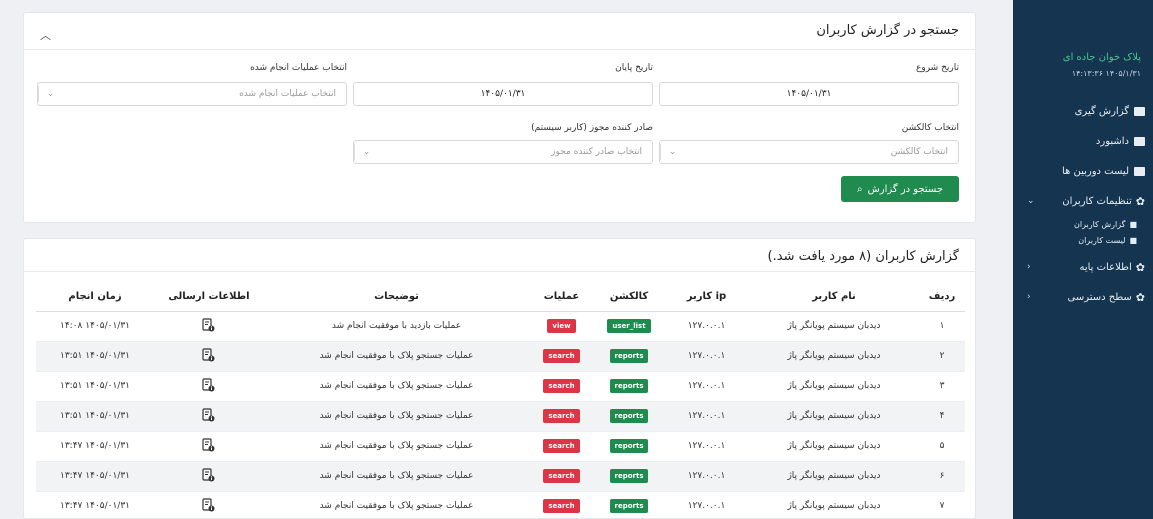 Image resolution: width=1153 pixels, height=519 pixels. What do you see at coordinates (1140, 201) in the screenshot?
I see `gear-icon: ✿` at bounding box center [1140, 201].